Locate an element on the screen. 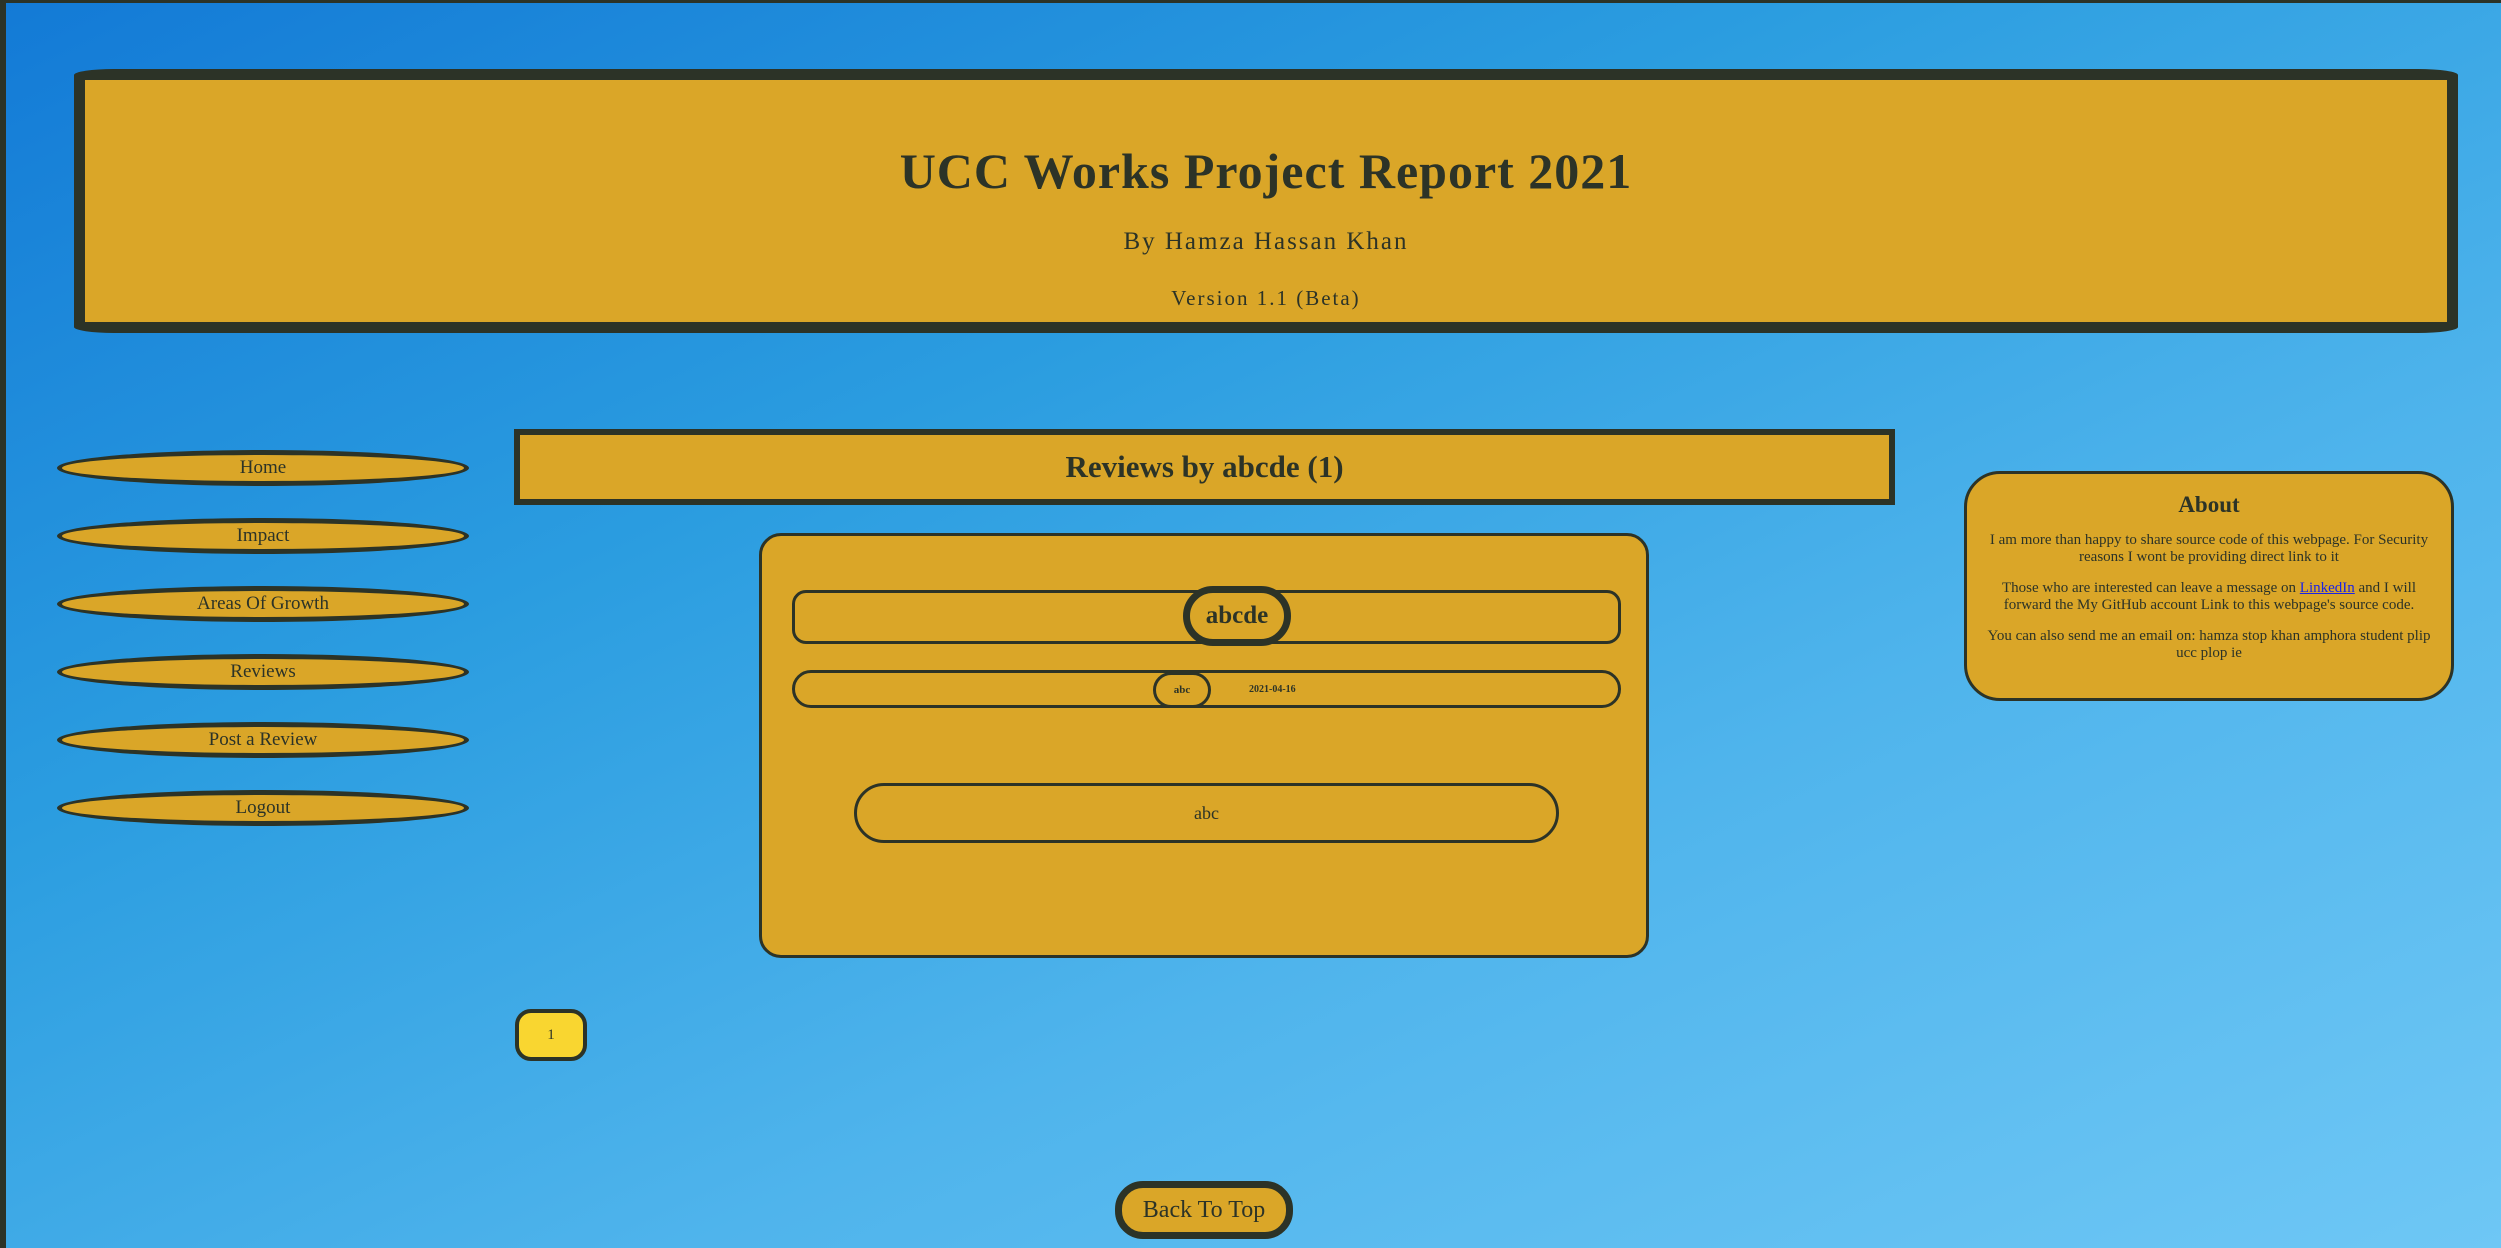 This screenshot has height=1248, width=2501. review-title: abcde is located at coordinates (1237, 616).